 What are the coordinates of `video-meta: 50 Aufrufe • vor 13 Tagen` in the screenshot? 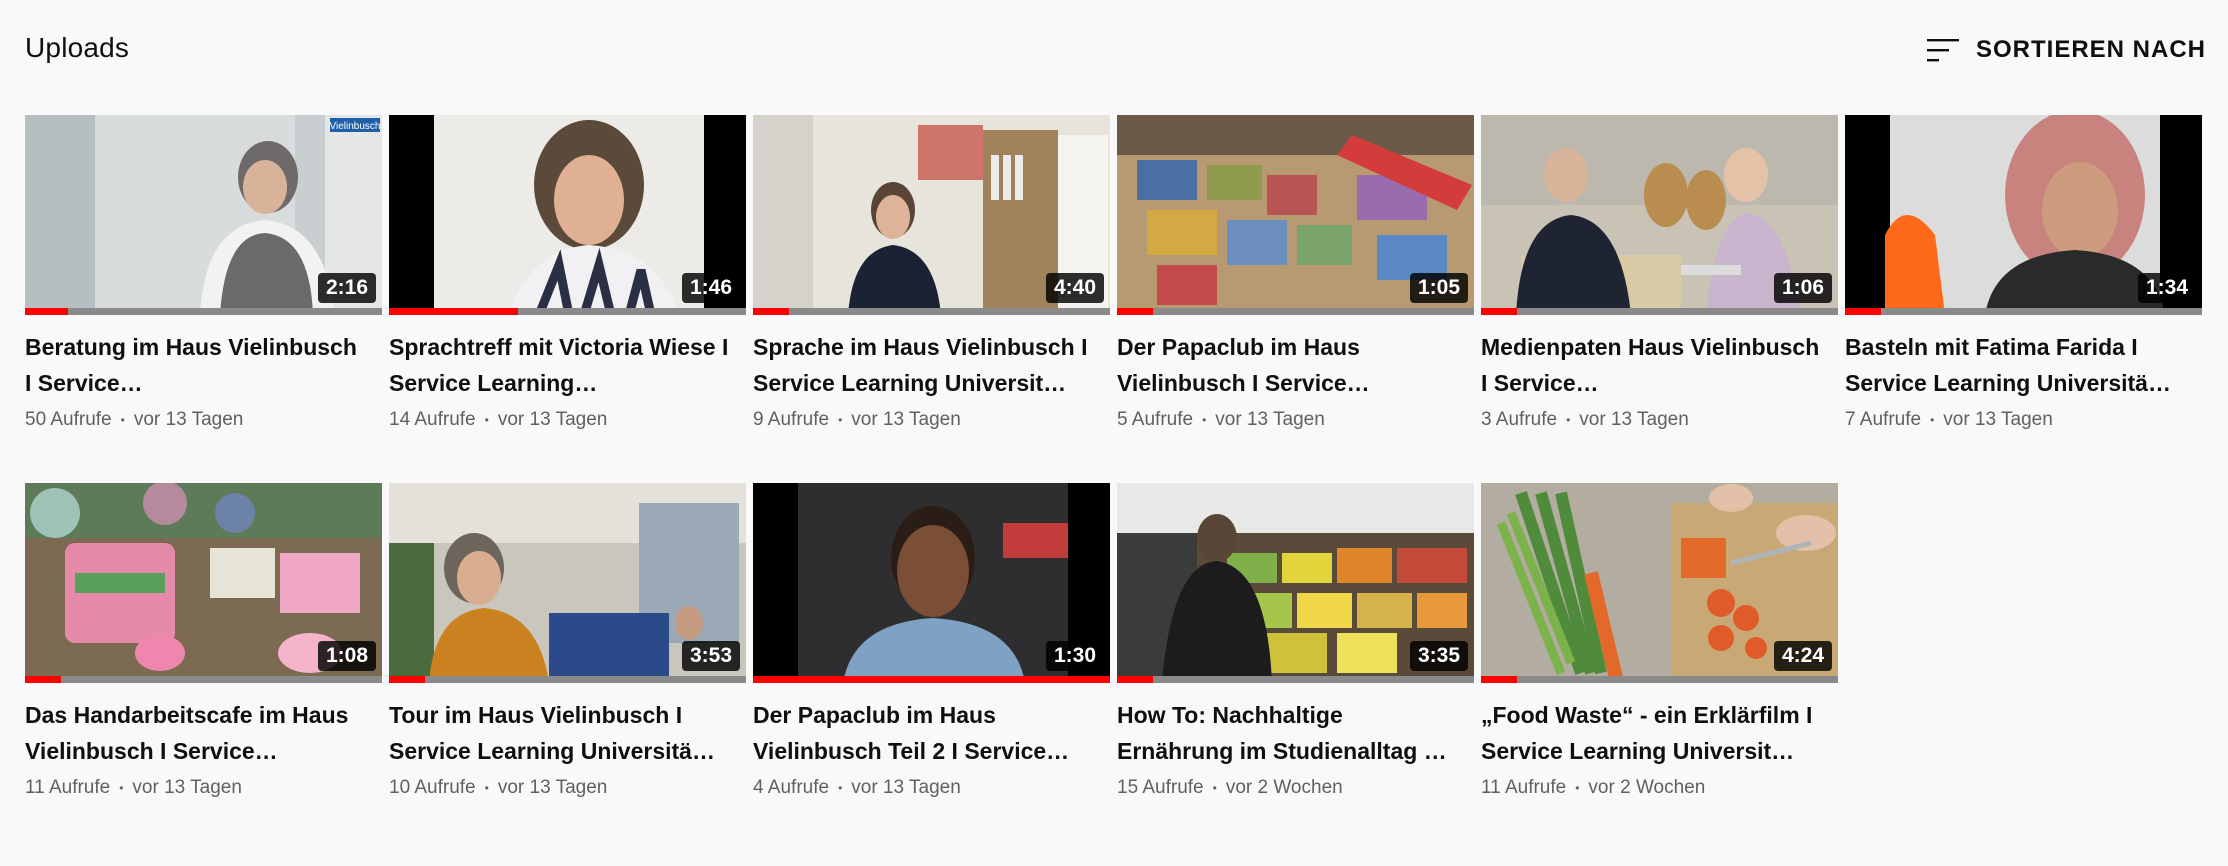 It's located at (203, 420).